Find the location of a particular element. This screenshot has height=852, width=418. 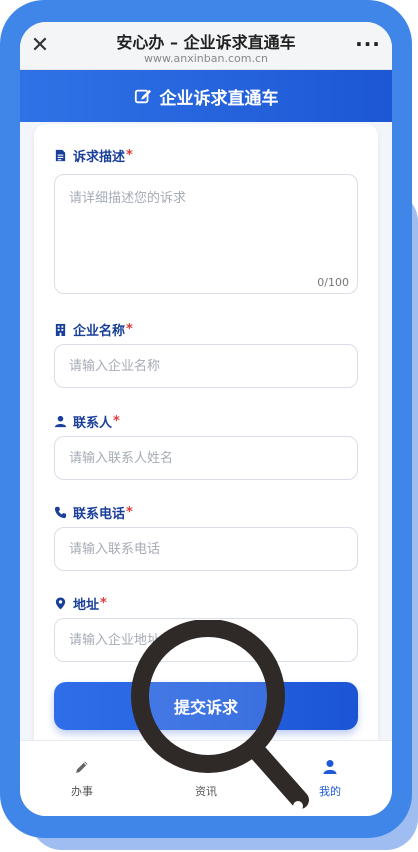

description-label: 诉求描述 * is located at coordinates (93, 155).